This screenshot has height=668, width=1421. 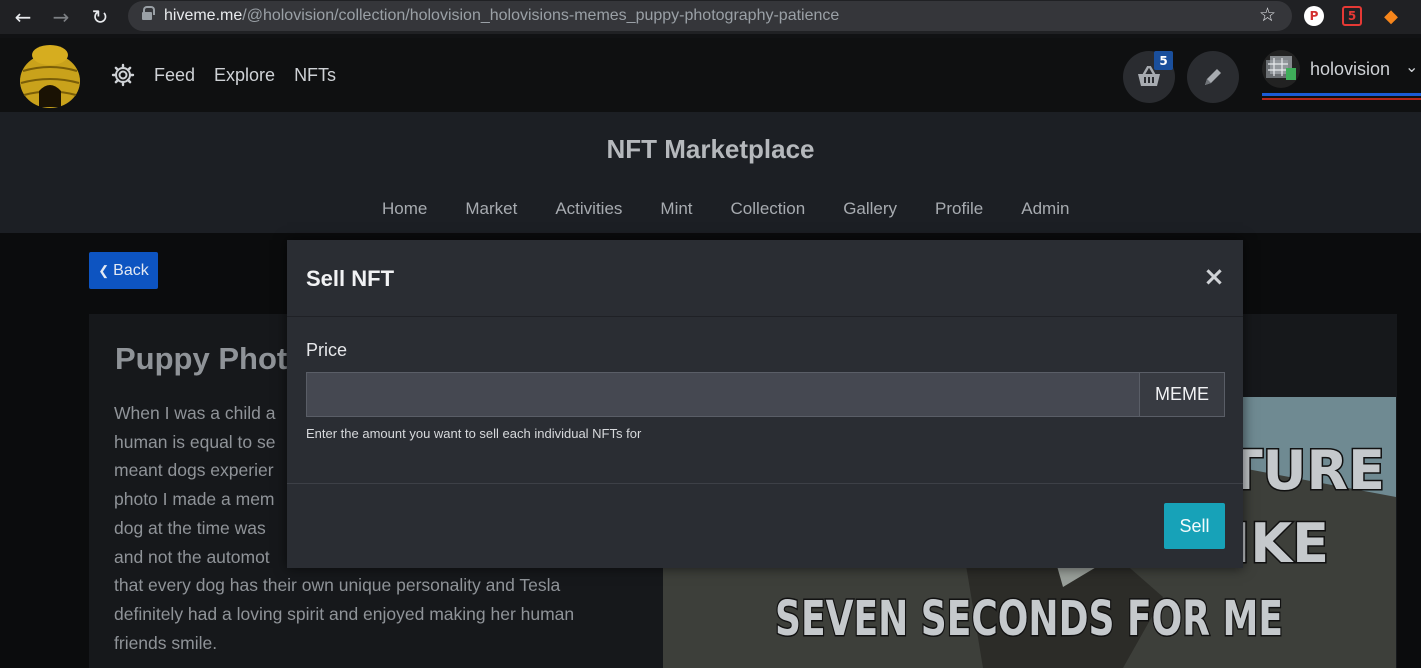 I want to click on gear-icon, so click(x=123, y=75).